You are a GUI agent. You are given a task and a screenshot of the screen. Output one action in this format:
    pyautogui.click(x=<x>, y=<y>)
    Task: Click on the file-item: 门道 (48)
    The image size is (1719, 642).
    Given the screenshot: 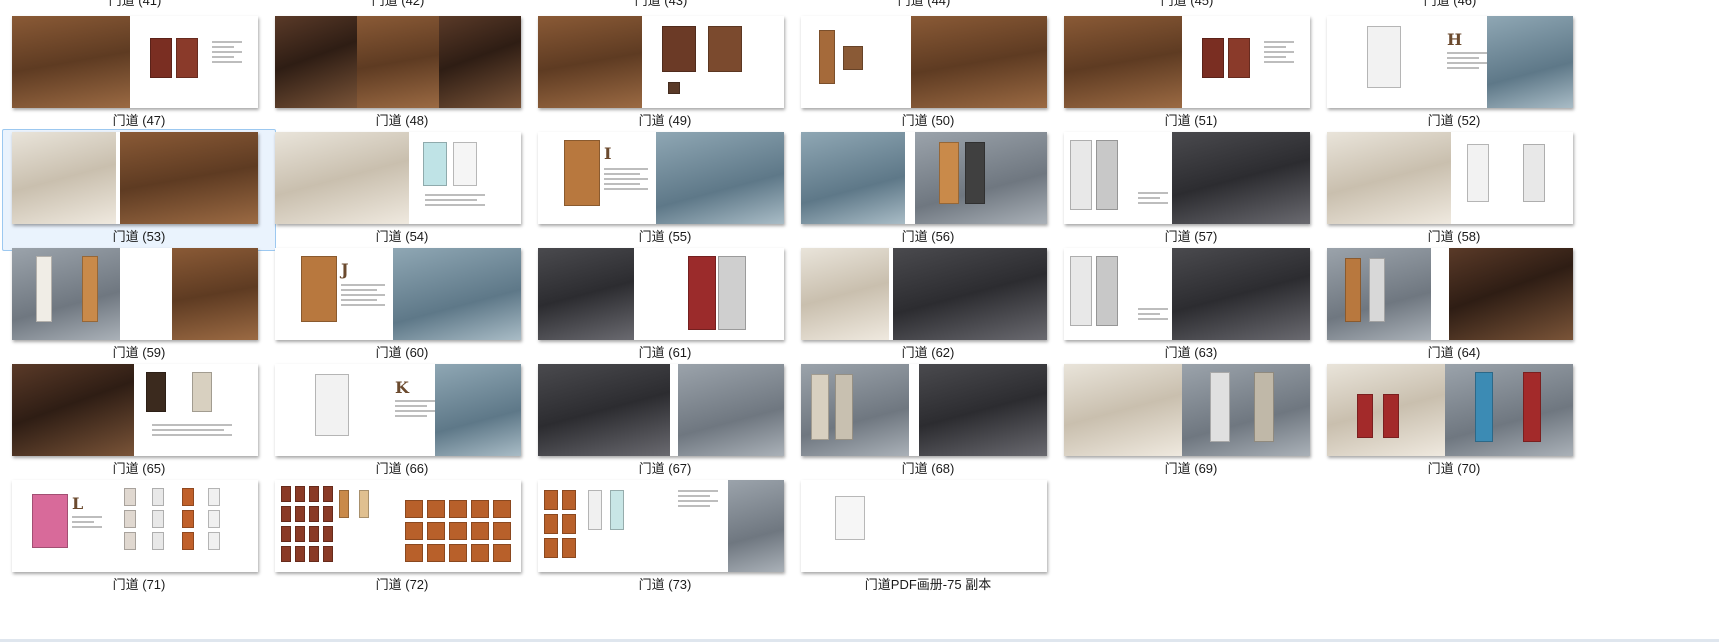 What is the action you would take?
    pyautogui.click(x=402, y=74)
    